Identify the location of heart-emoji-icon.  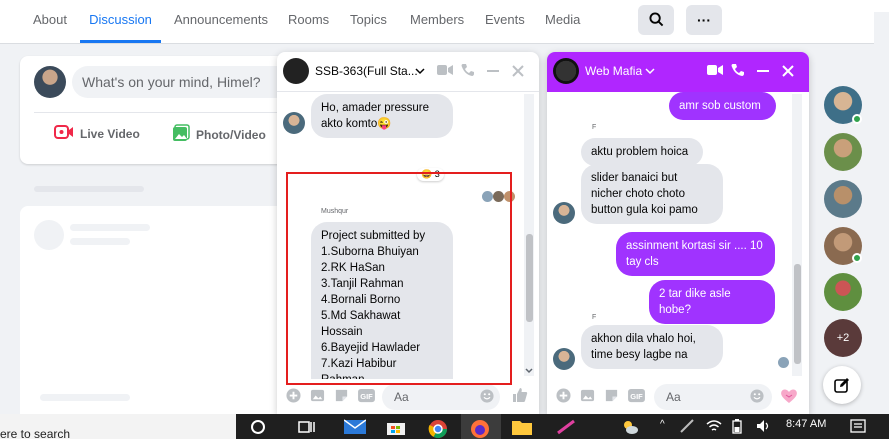
(789, 396).